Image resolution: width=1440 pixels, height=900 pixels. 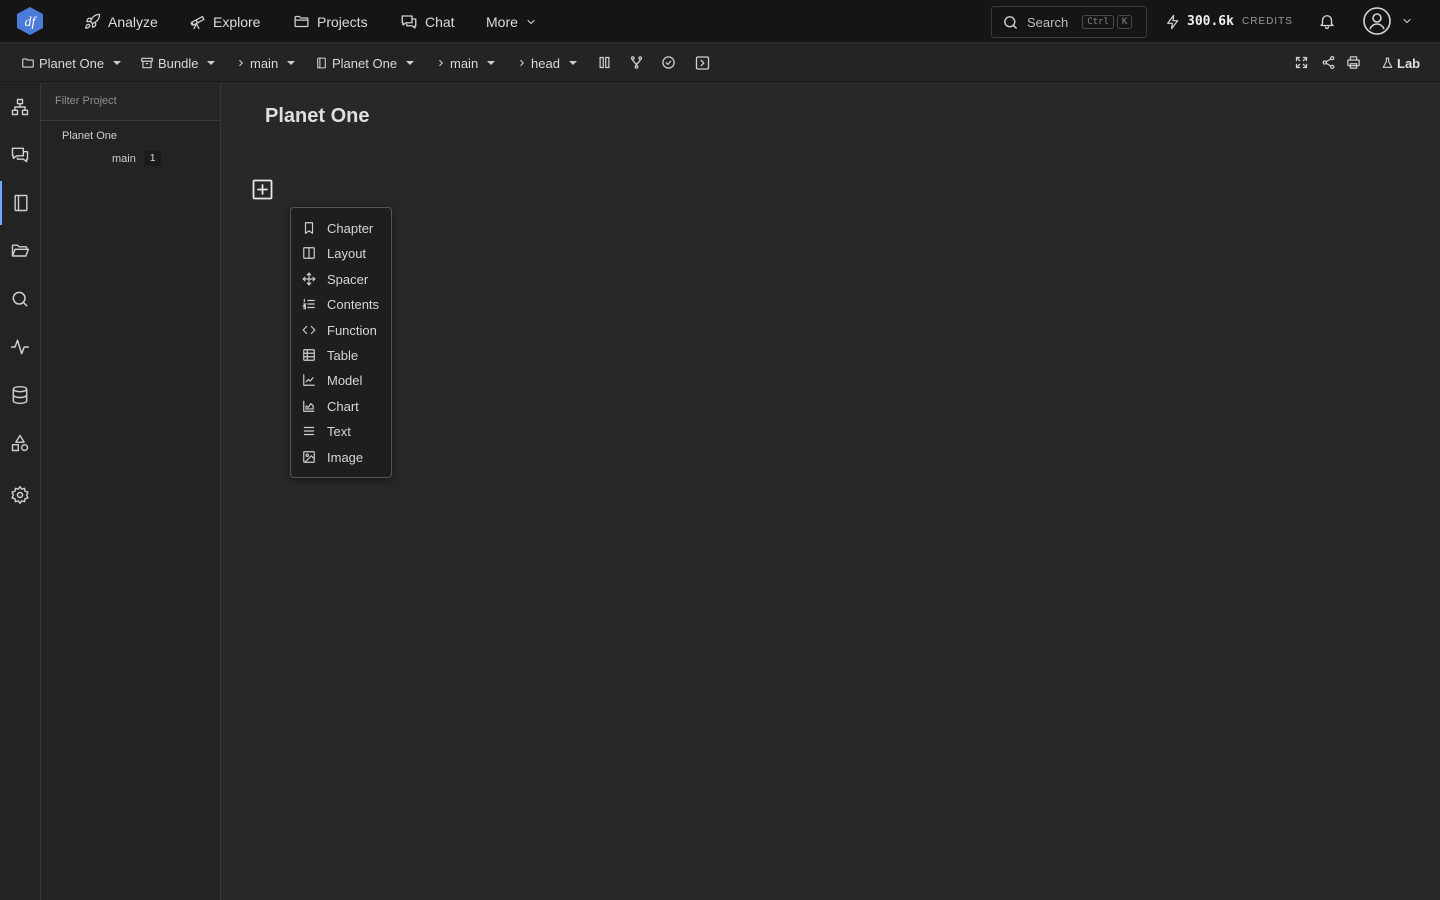 I want to click on menu-item-label: Contents, so click(x=353, y=304).